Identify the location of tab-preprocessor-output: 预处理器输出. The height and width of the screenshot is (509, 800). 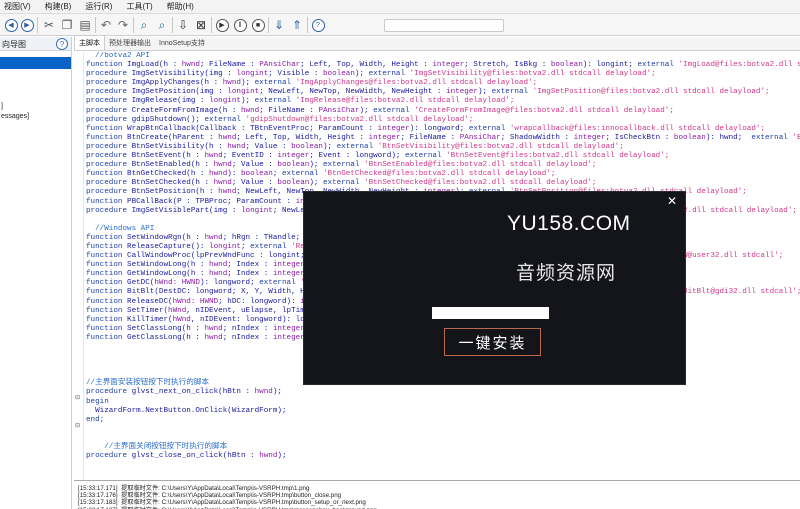
(130, 43).